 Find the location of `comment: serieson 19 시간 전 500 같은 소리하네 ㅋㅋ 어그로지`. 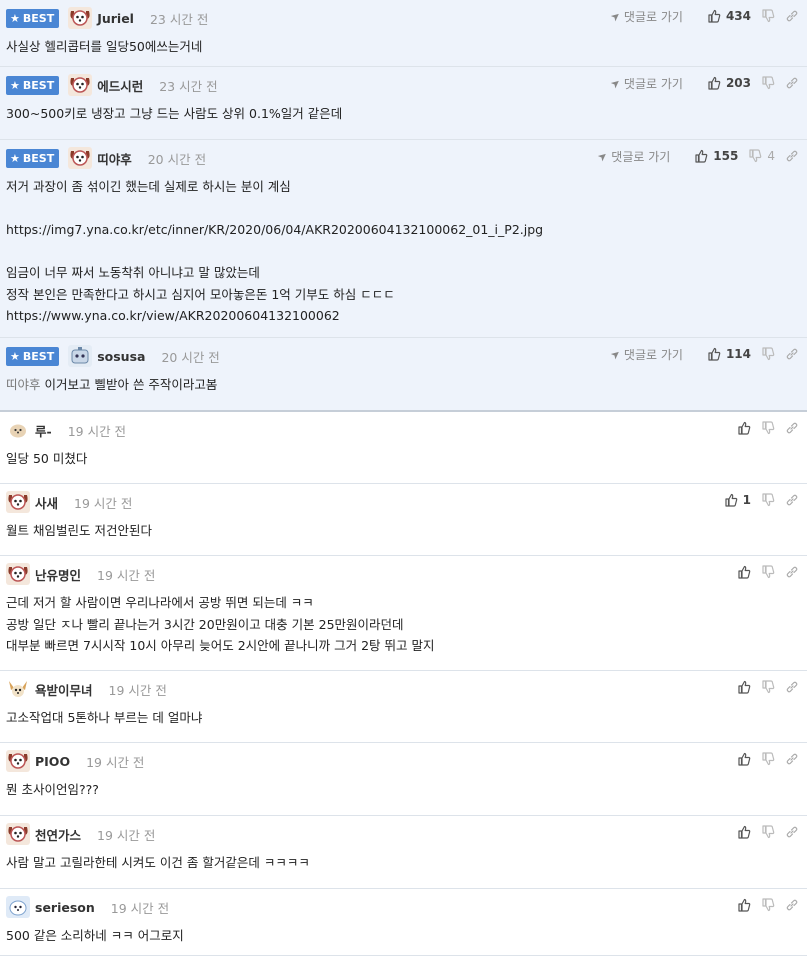

comment: serieson 19 시간 전 500 같은 소리하네 ㅋㅋ 어그로지 is located at coordinates (403, 922).